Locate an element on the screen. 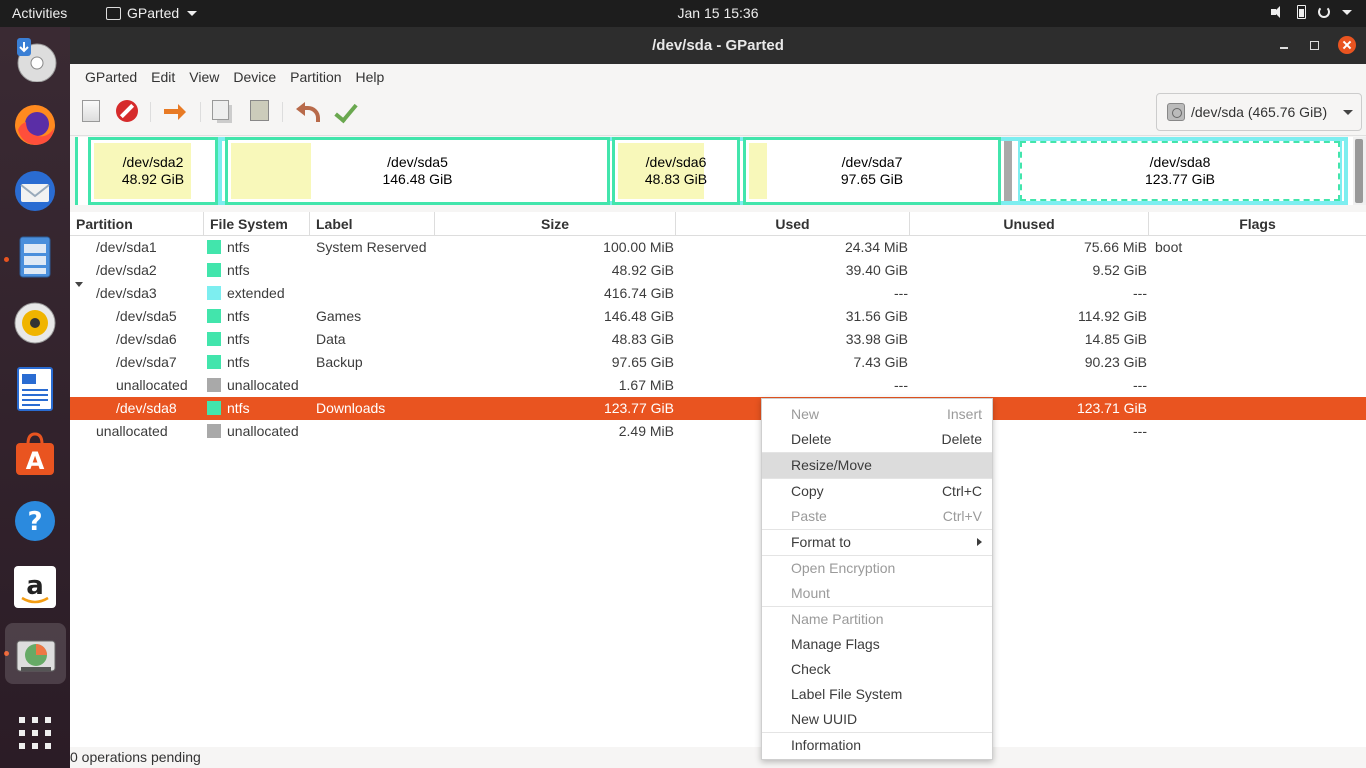  menu-device: Device is located at coordinates (254, 77).